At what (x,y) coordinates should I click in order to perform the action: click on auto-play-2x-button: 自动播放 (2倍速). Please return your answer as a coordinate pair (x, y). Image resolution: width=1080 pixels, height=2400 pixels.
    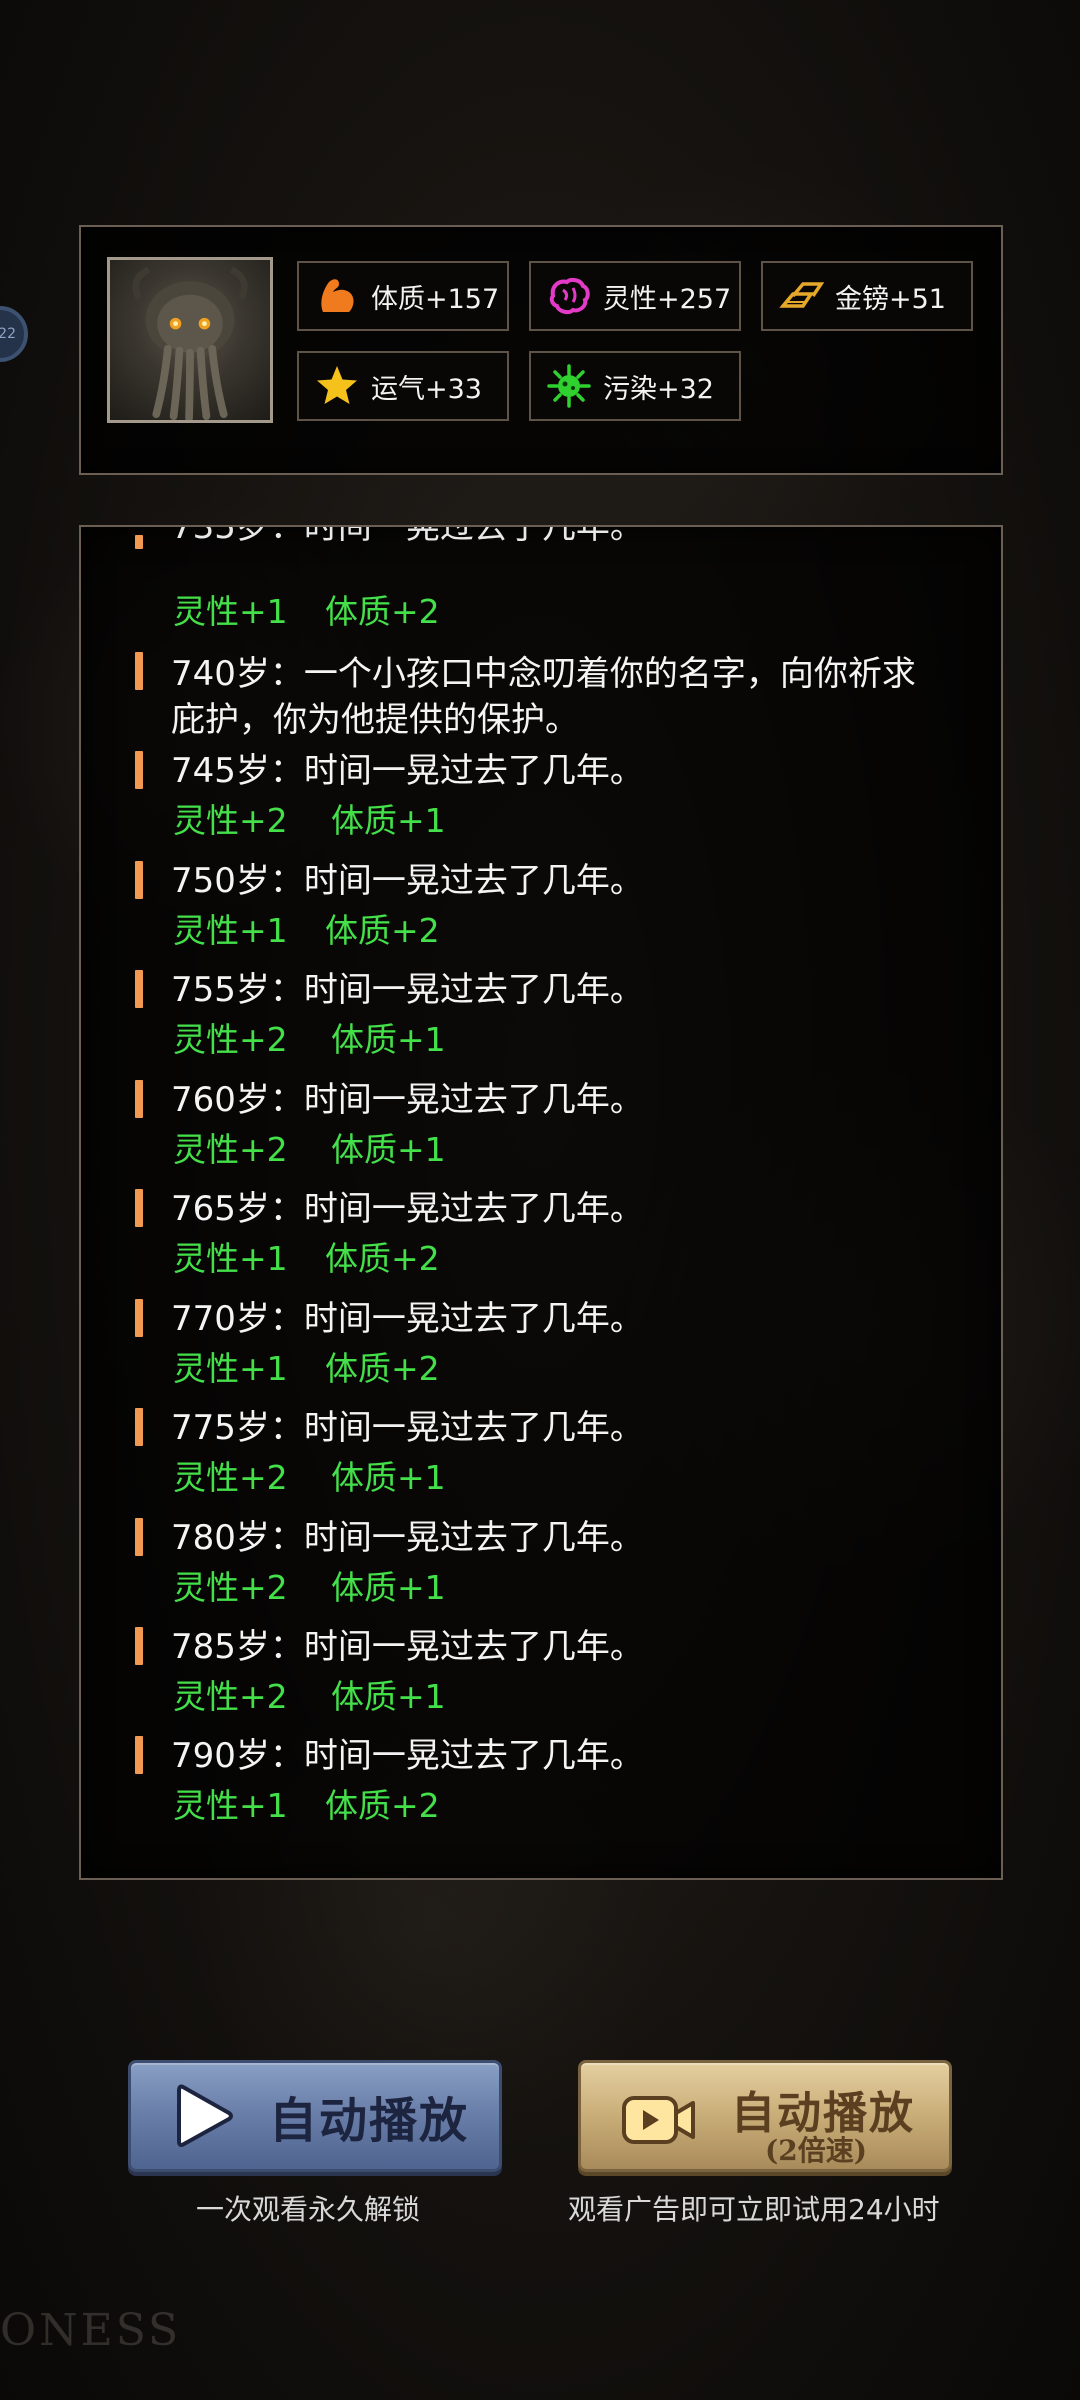
    Looking at the image, I should click on (765, 2116).